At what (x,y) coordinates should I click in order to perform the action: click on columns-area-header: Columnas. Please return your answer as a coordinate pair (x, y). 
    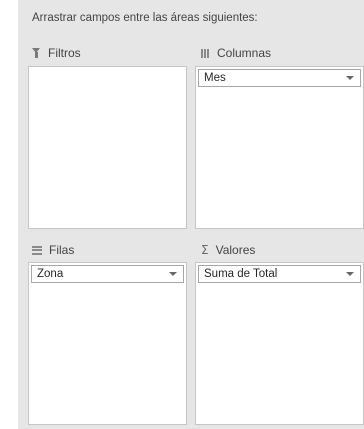
    Looking at the image, I should click on (236, 53).